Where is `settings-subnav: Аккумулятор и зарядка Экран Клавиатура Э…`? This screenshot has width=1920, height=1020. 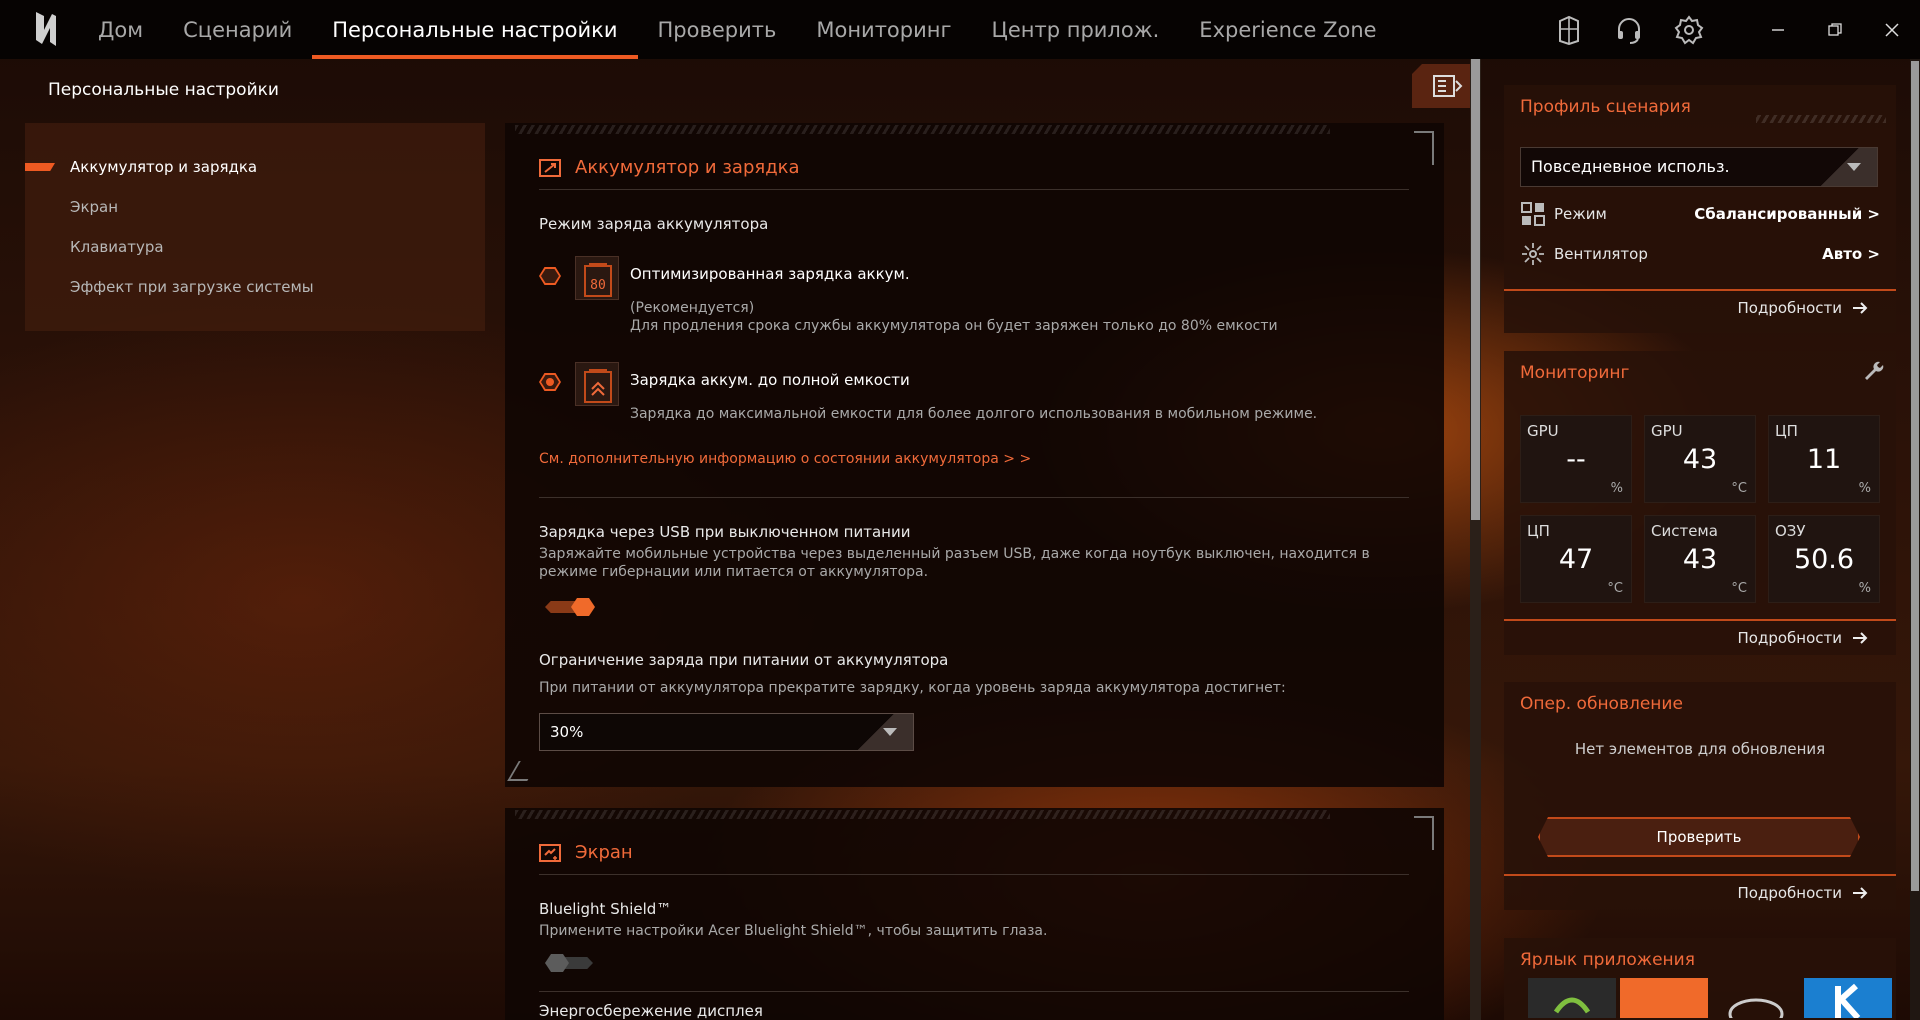 settings-subnav: Аккумулятор и зарядка Экран Клавиатура Э… is located at coordinates (255, 227).